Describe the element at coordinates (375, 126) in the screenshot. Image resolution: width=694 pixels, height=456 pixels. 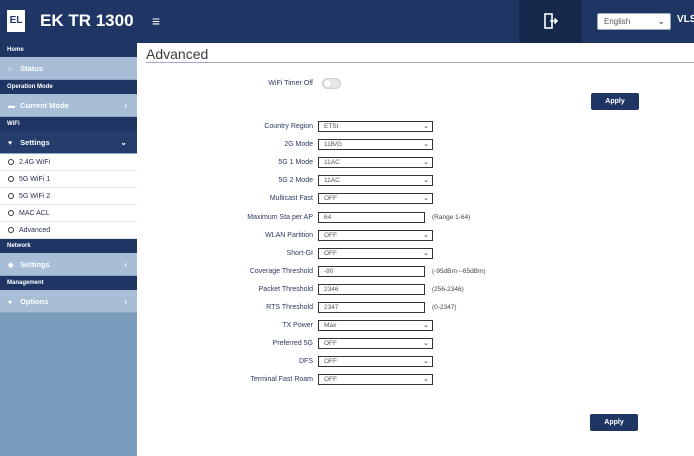
I see `select-field: ETSI ⌄` at that location.